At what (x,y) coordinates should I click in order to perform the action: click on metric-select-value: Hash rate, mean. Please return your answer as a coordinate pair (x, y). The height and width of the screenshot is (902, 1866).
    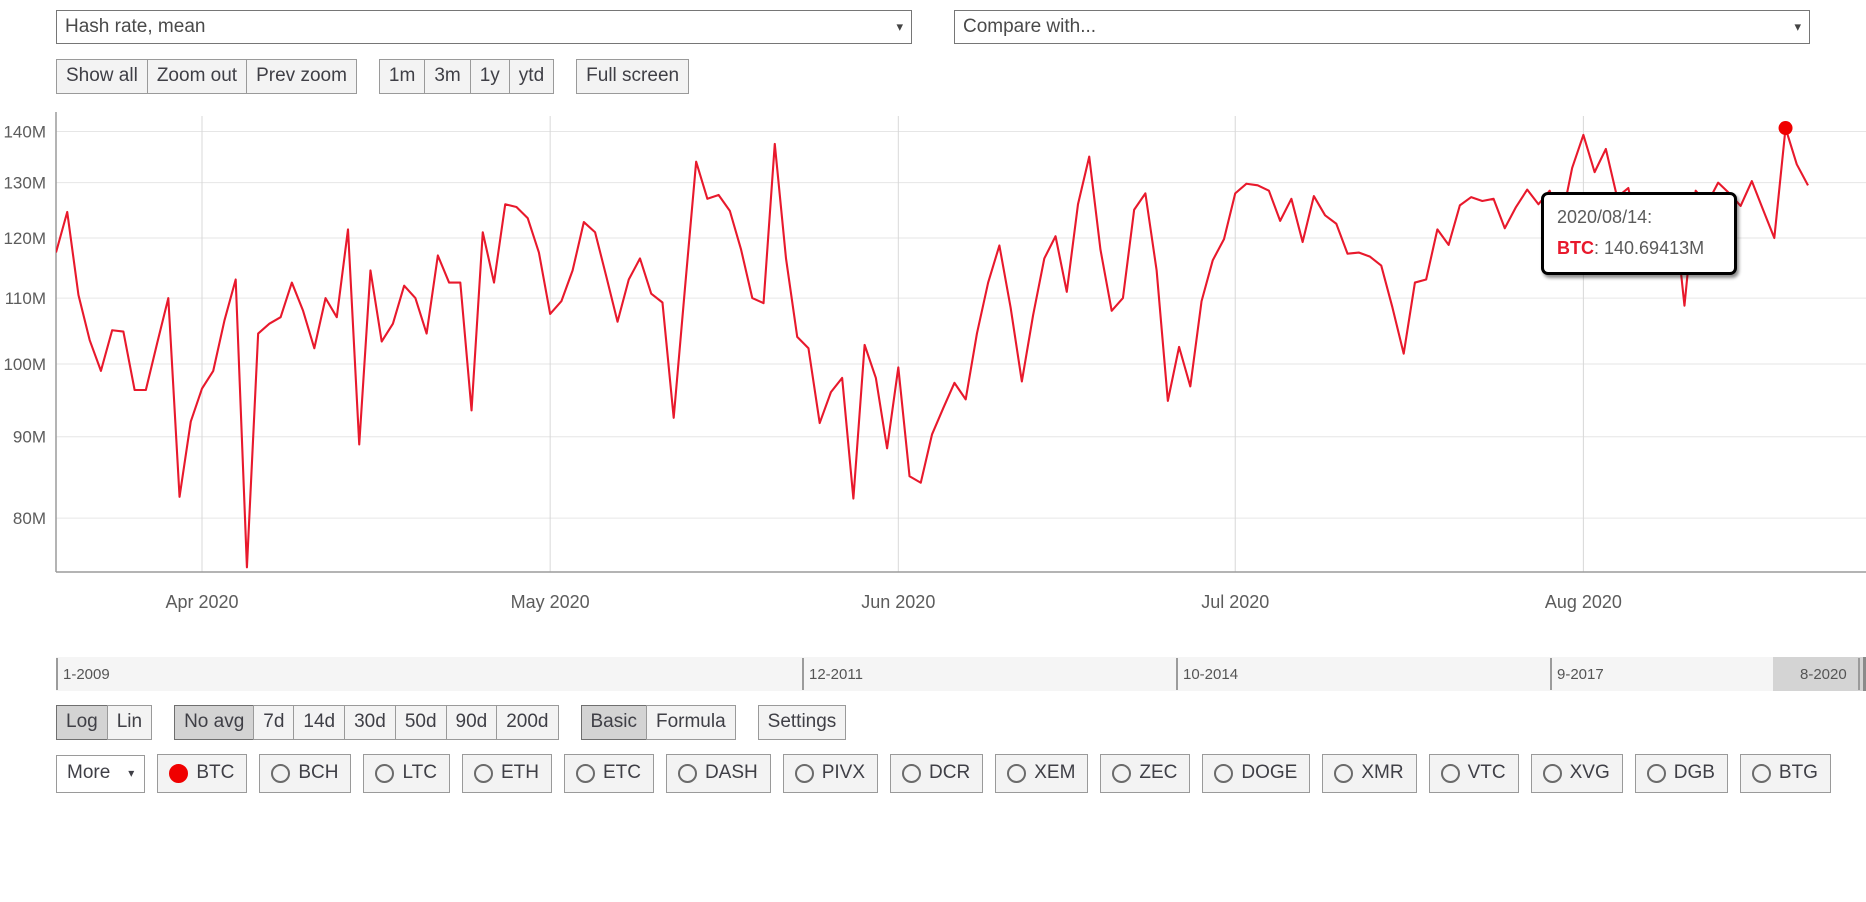
    Looking at the image, I should click on (135, 26).